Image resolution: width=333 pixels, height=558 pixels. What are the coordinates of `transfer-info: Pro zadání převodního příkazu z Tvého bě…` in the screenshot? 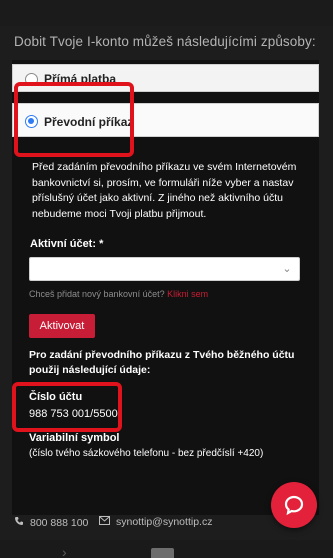 It's located at (162, 363).